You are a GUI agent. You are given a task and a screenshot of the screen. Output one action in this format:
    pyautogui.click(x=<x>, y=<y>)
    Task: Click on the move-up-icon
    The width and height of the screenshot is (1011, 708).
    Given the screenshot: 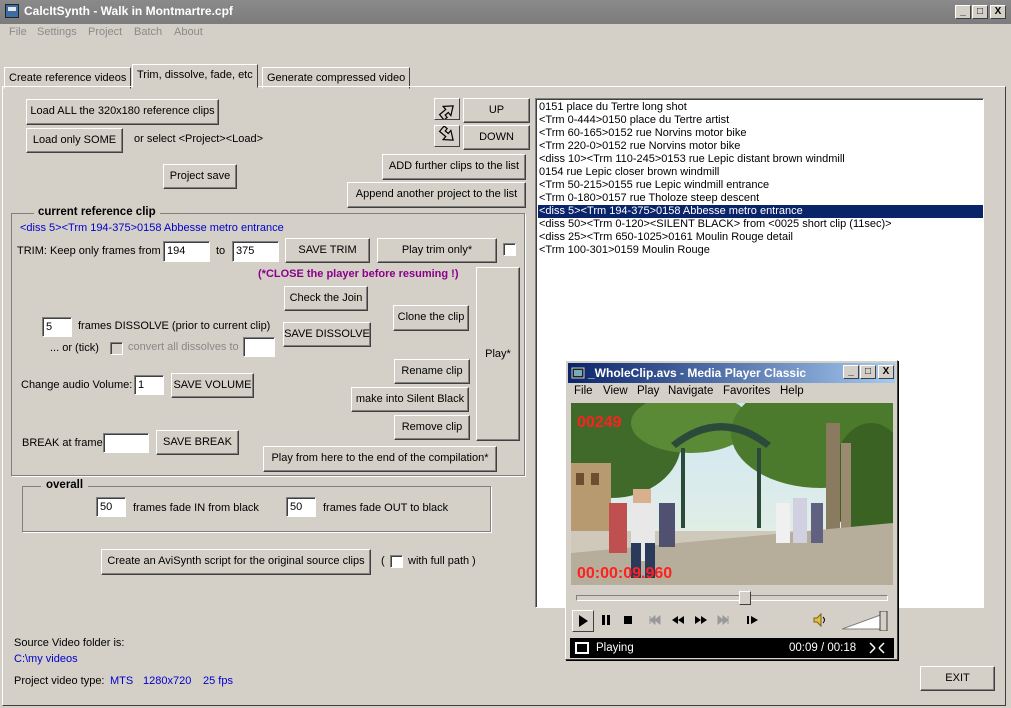 What is the action you would take?
    pyautogui.click(x=447, y=109)
    